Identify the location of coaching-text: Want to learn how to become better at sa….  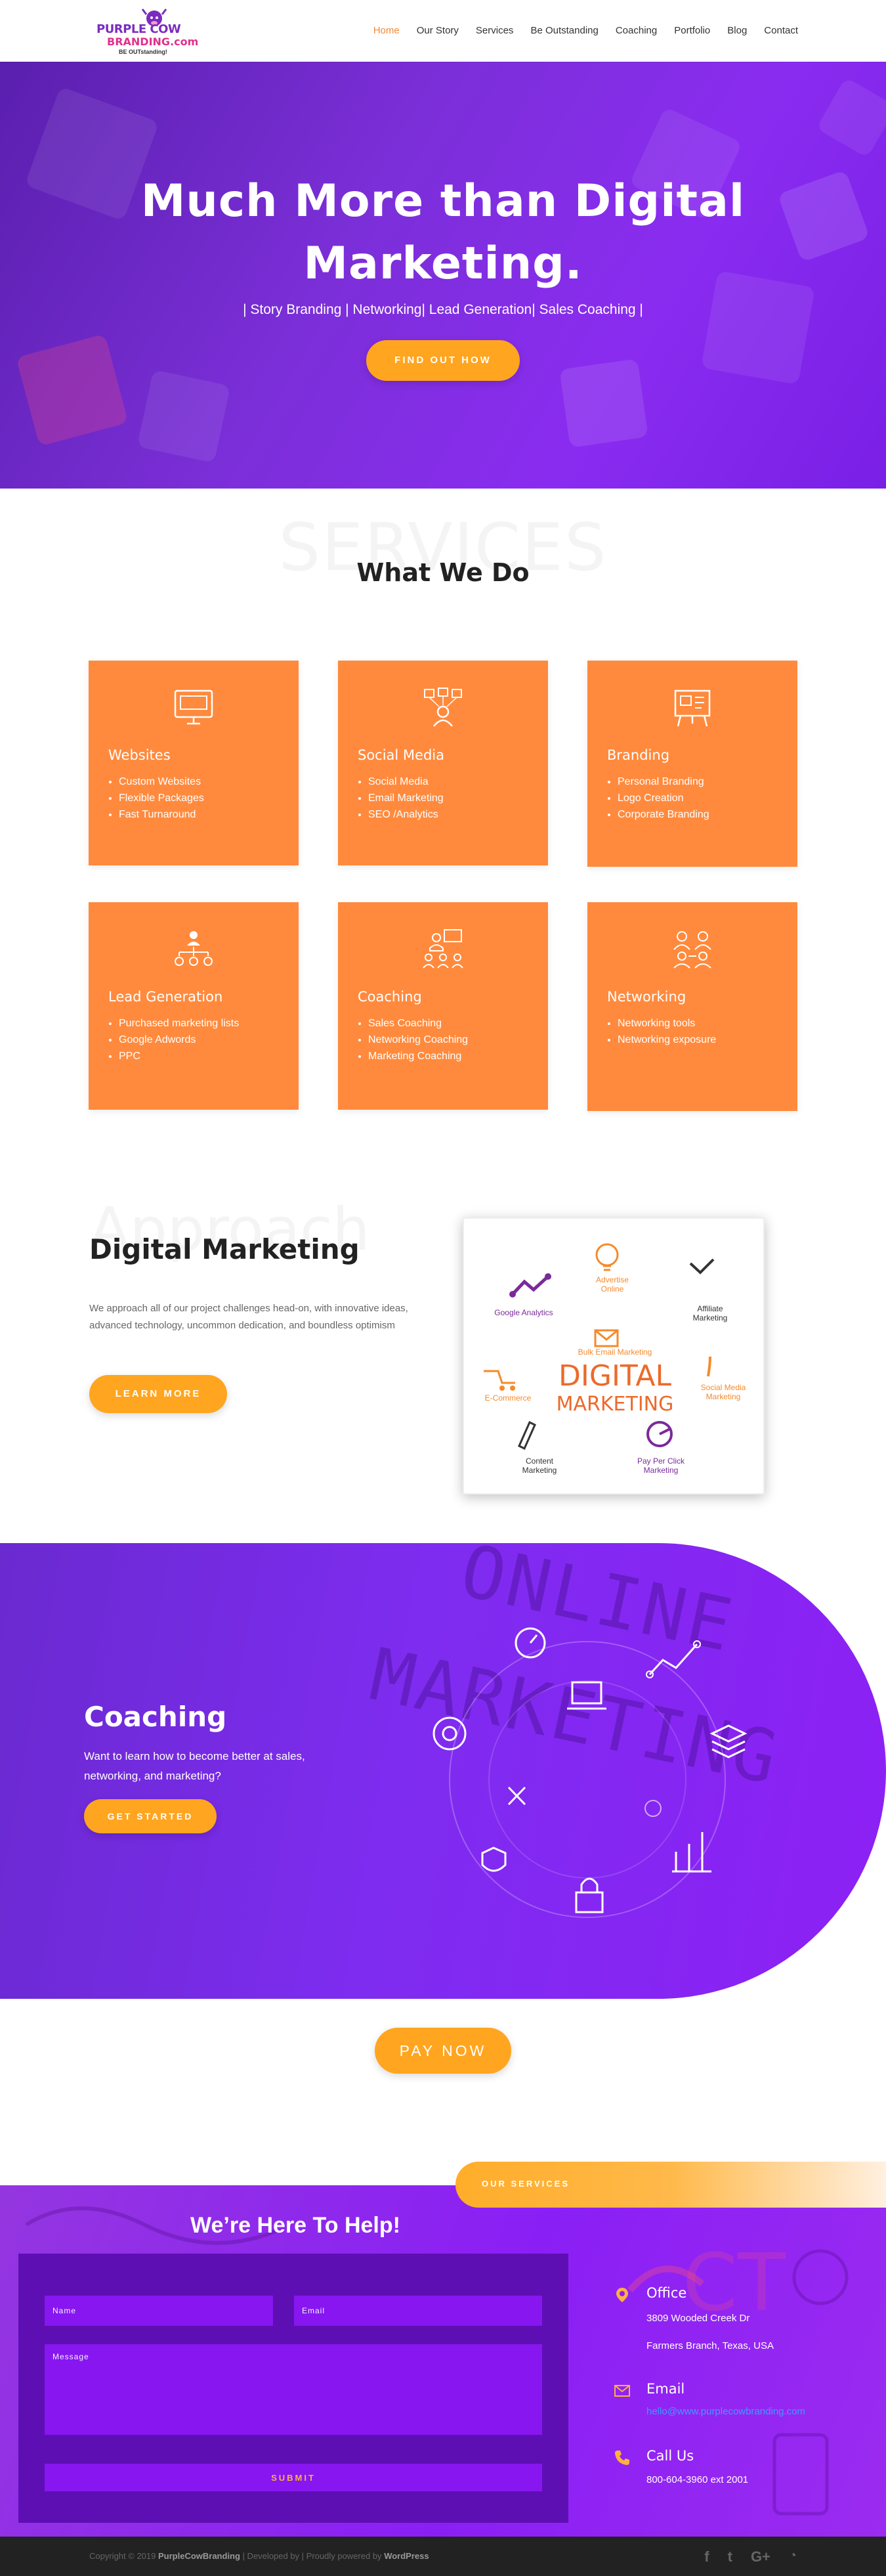
(194, 1766).